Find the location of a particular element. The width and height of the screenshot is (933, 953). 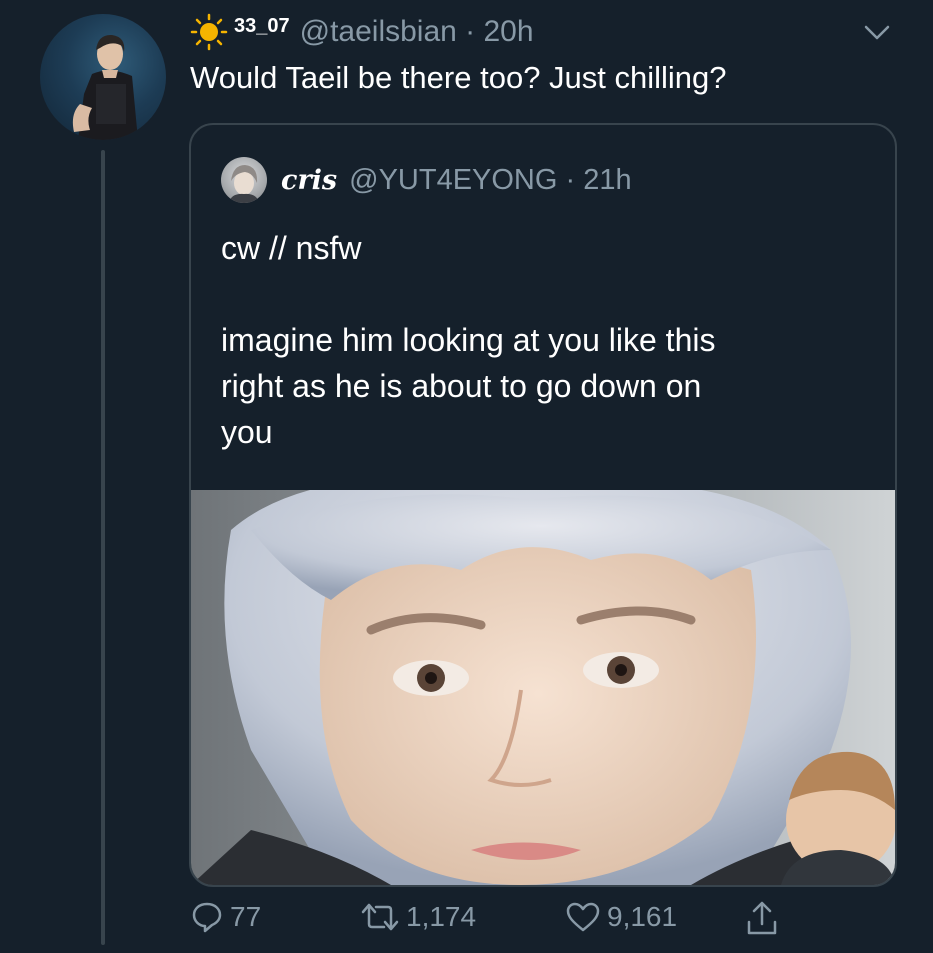

quoted-text-line: cw // nsfw is located at coordinates (291, 248).